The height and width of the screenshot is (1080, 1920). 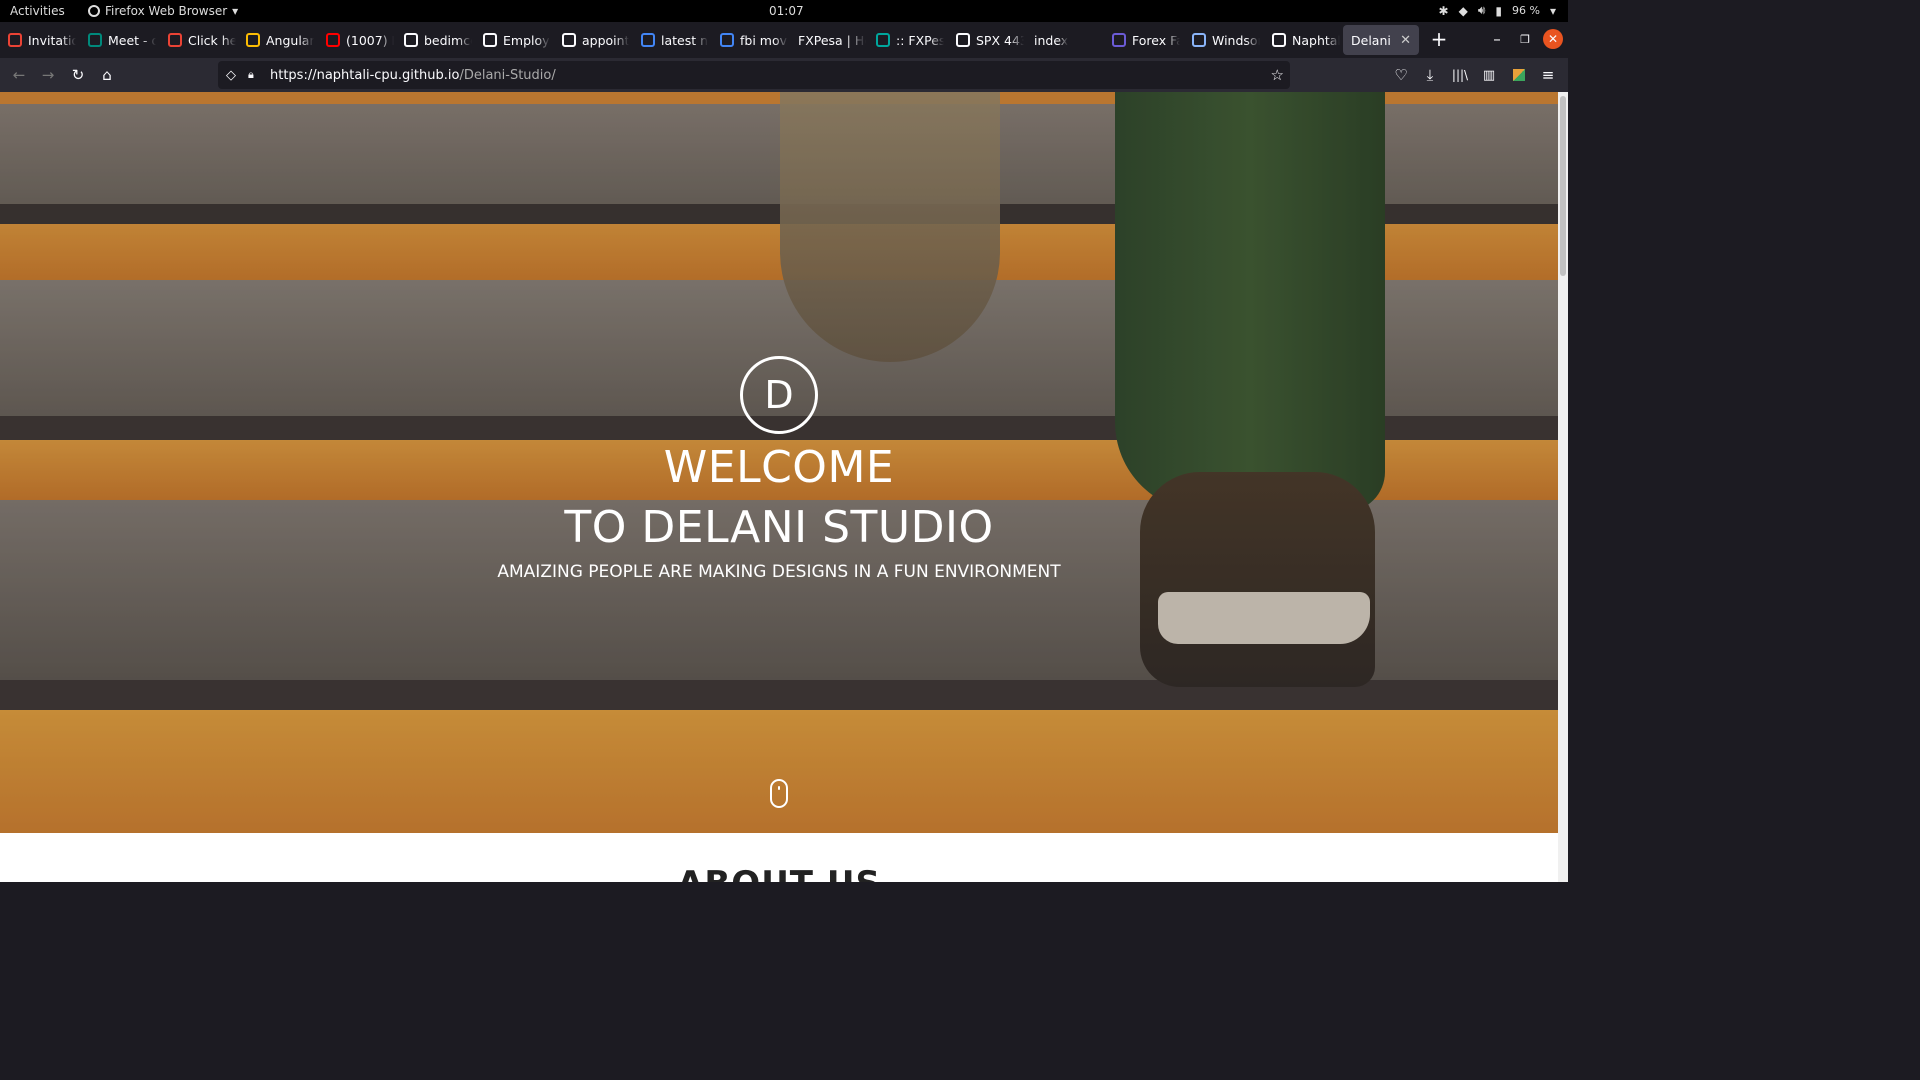 What do you see at coordinates (78, 75) in the screenshot?
I see `reload-button: ↻` at bounding box center [78, 75].